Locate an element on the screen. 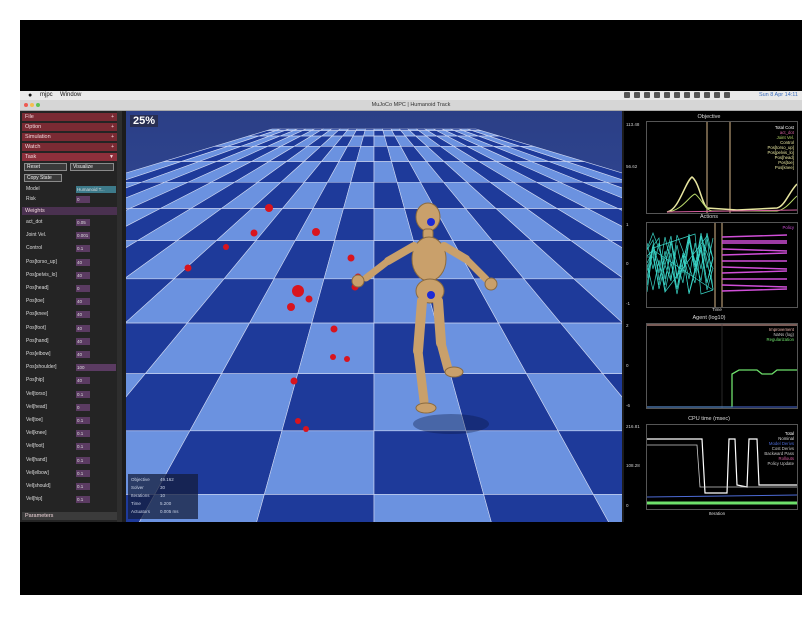 The height and width of the screenshot is (620, 806). weight-slider: 0.001 is located at coordinates (83, 236).